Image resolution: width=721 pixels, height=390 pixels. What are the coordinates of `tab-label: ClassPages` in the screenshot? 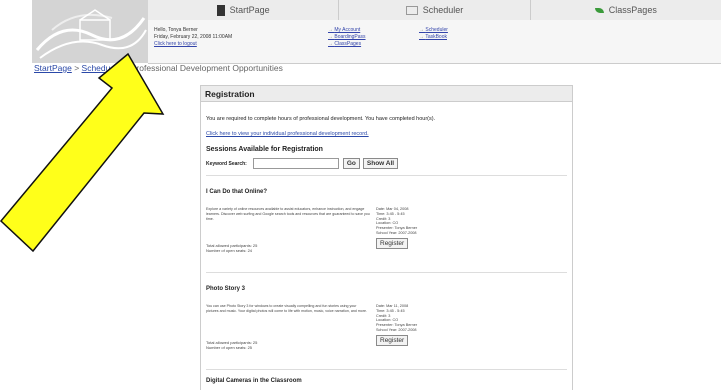 It's located at (632, 10).